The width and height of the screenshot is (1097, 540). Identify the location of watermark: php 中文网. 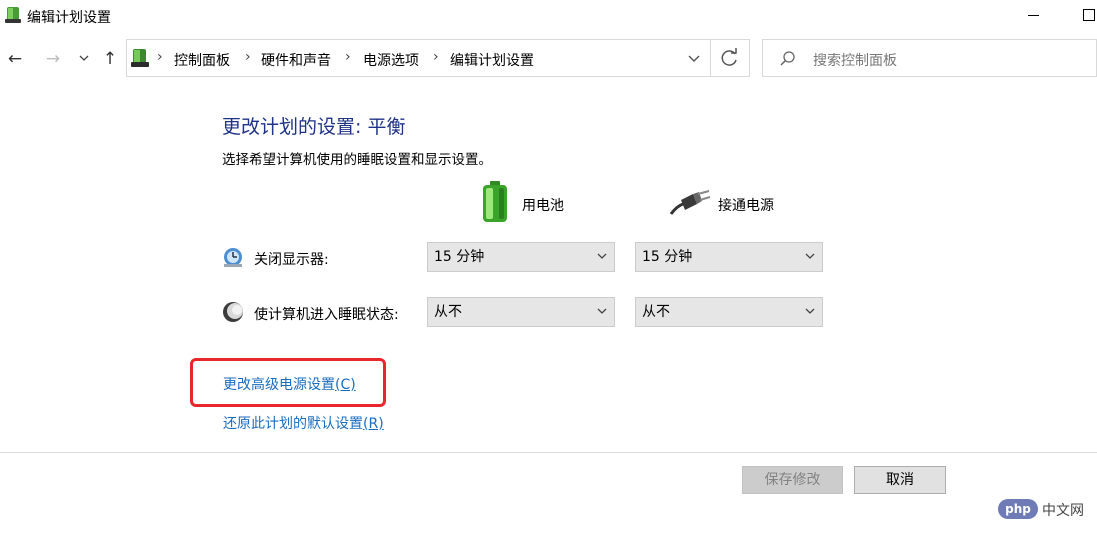
(1046, 510).